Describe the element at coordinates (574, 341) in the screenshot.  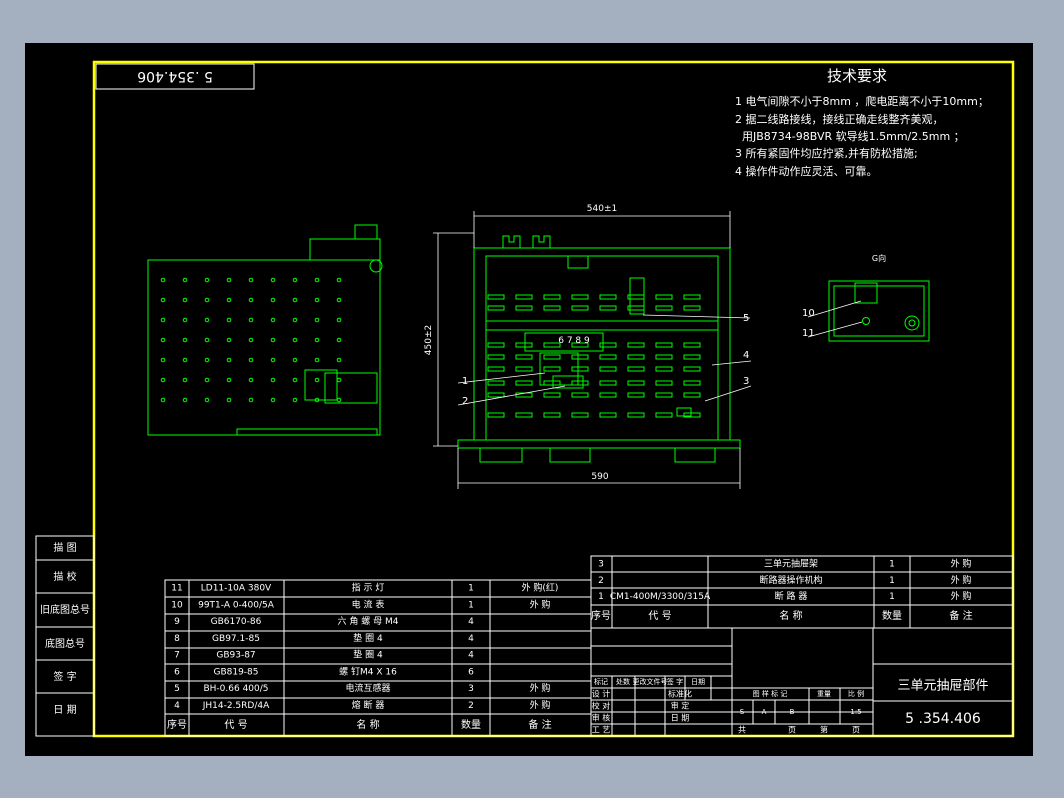
I see `terminal-label: 6 7 8 9` at that location.